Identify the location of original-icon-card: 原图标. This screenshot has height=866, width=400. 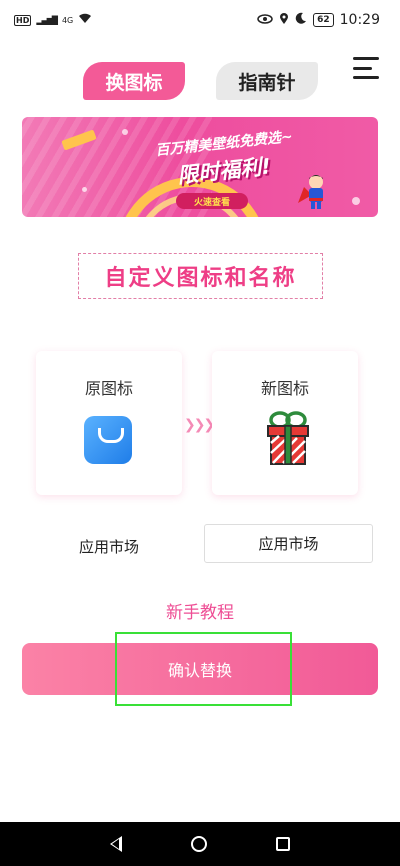
(109, 423).